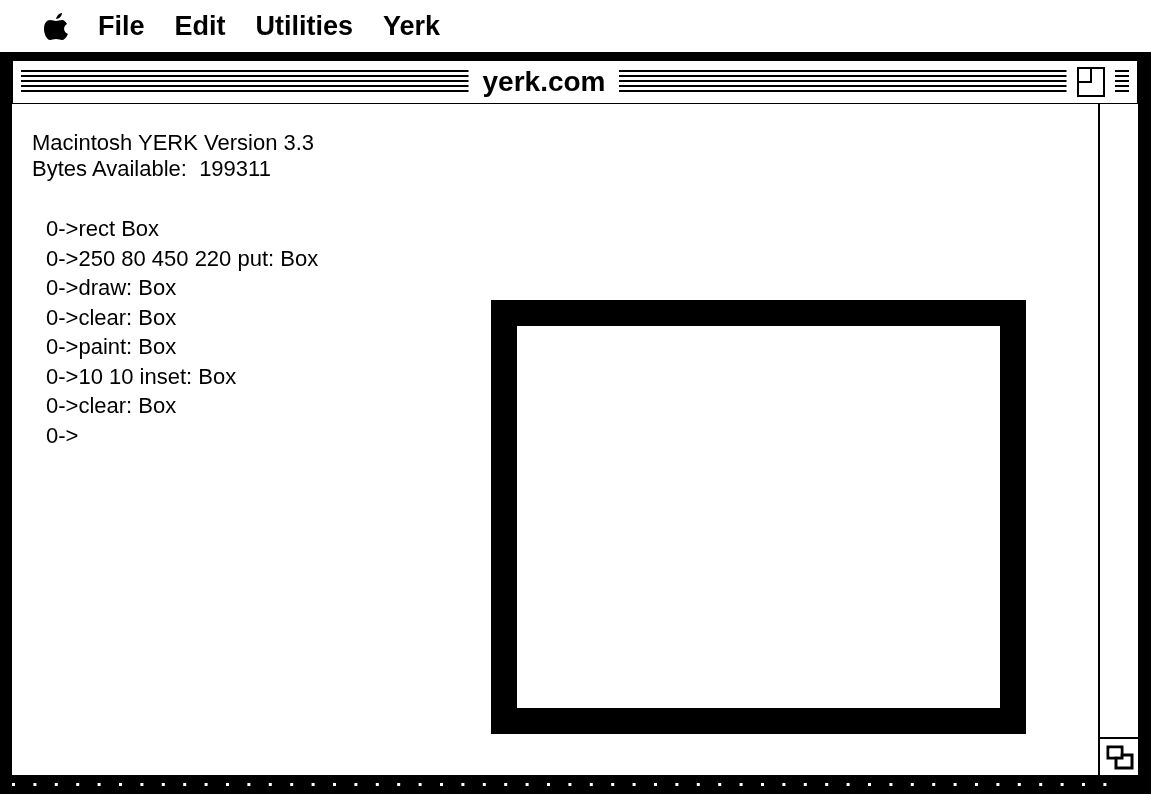 The width and height of the screenshot is (1151, 794). What do you see at coordinates (544, 82) in the screenshot?
I see `window-title: yerk.com` at bounding box center [544, 82].